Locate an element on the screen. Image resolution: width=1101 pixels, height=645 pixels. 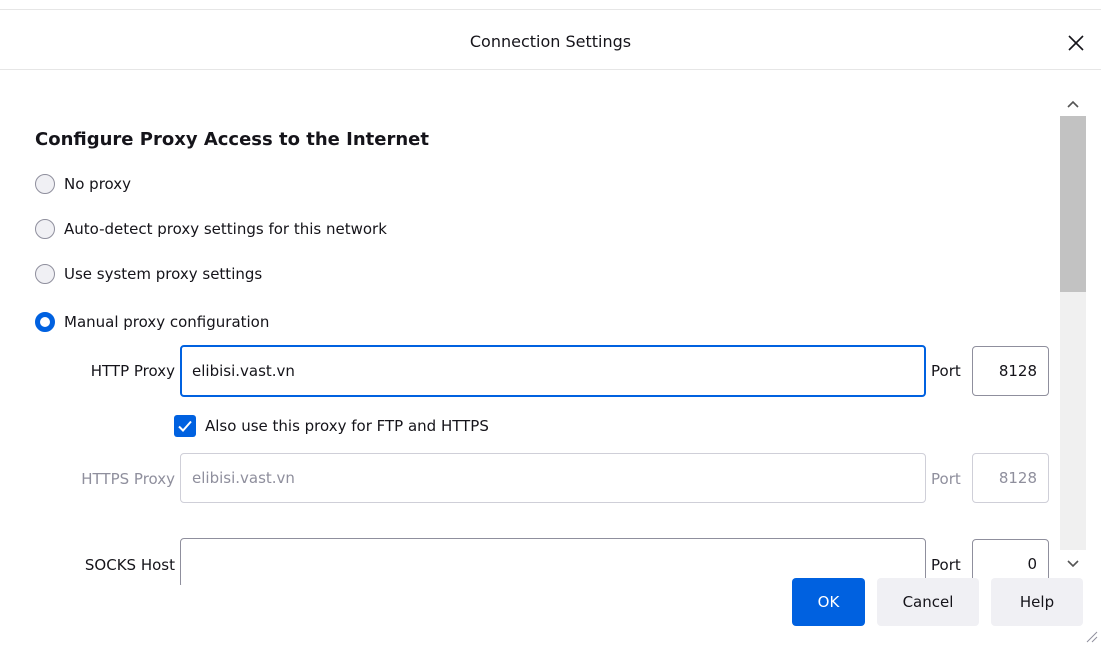
http-port-input: 8128 is located at coordinates (1010, 371).